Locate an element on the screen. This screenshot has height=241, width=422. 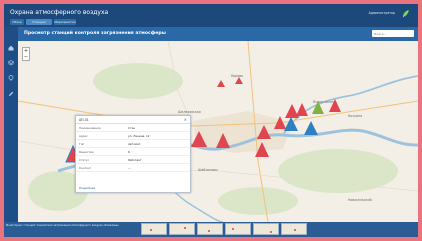
popup-row-key: Наименование is located at coordinates (90, 128).